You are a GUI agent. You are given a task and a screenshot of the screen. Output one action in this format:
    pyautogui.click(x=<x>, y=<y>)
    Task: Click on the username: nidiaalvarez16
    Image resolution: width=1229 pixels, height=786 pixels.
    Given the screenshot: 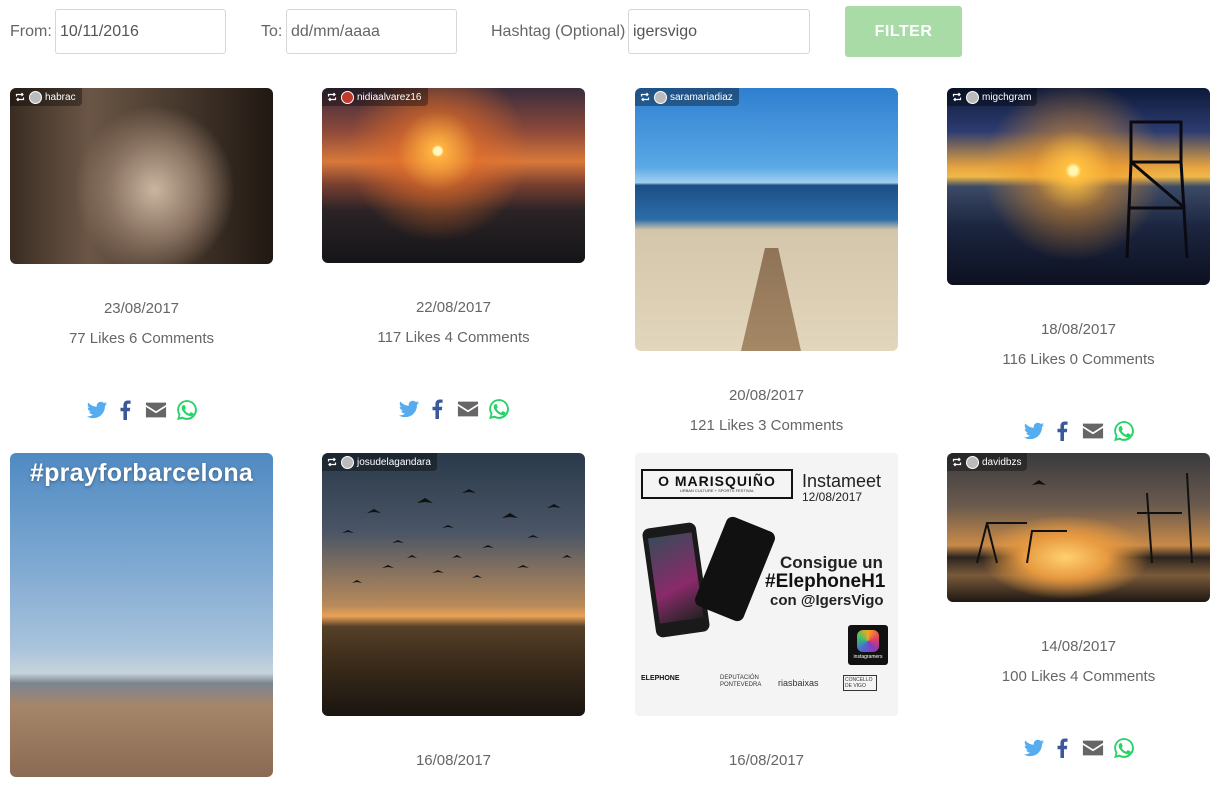 What is the action you would take?
    pyautogui.click(x=389, y=97)
    